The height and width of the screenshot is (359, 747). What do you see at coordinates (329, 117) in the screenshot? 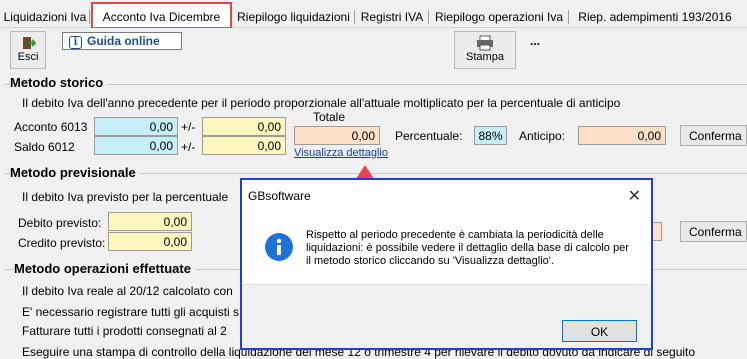
I see `totale-label: Totale` at bounding box center [329, 117].